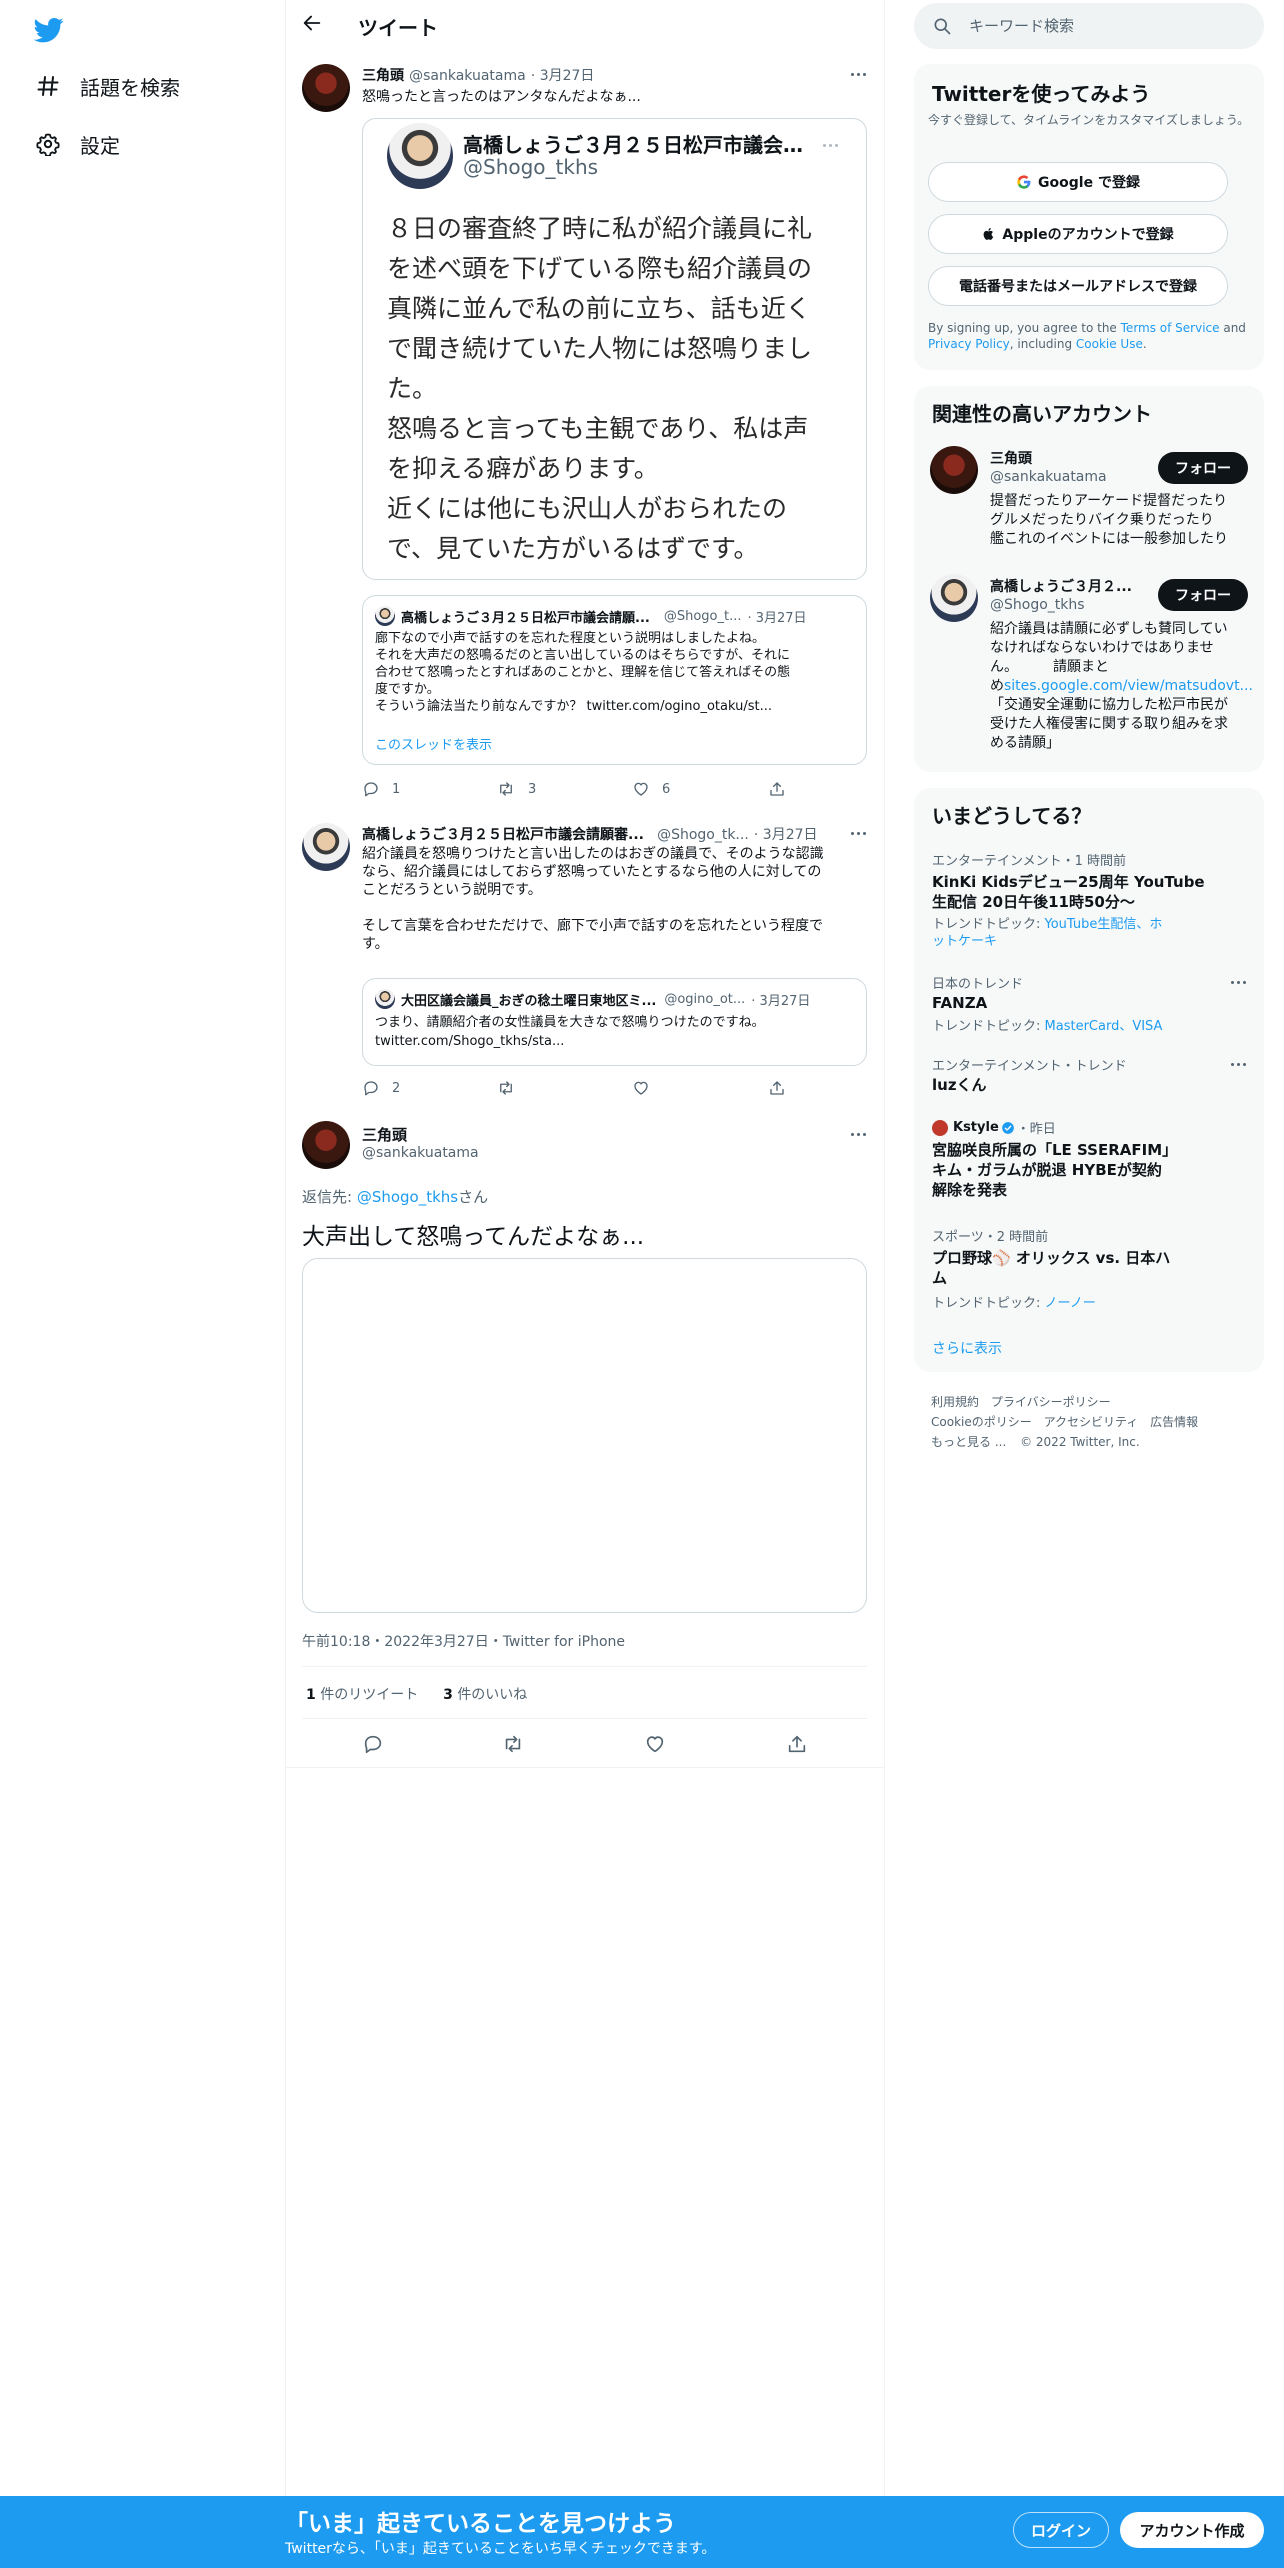 The height and width of the screenshot is (2568, 1284). Describe the element at coordinates (1170, 328) in the screenshot. I see `terms-link: Terms of Service` at that location.